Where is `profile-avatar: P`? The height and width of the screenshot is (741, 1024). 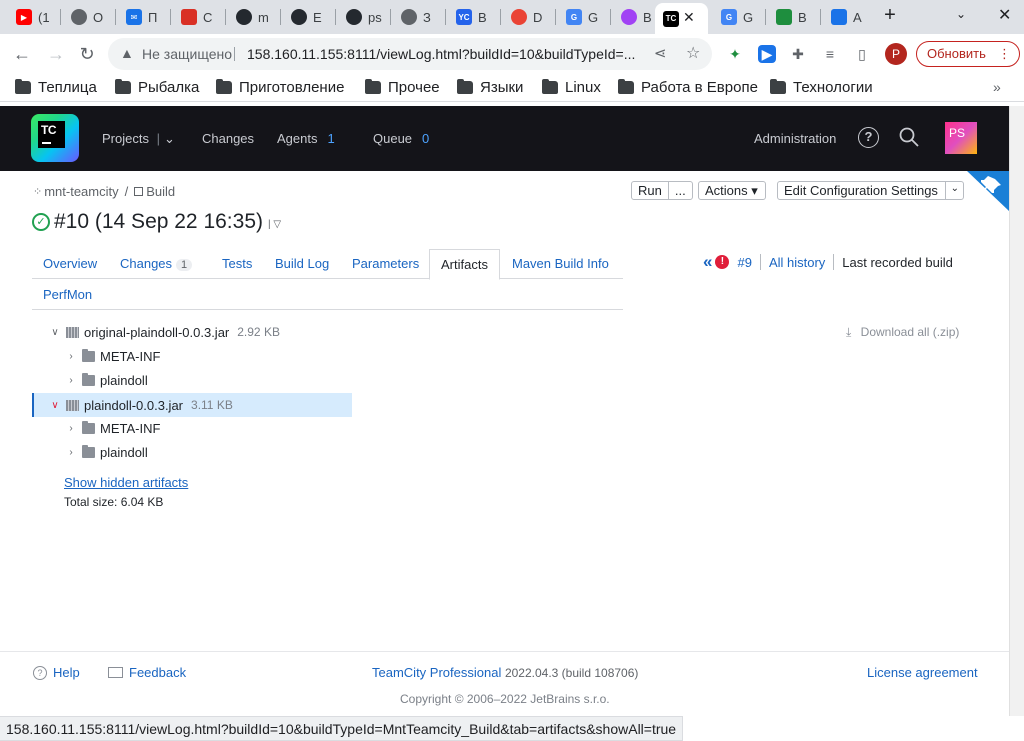 profile-avatar: P is located at coordinates (896, 54).